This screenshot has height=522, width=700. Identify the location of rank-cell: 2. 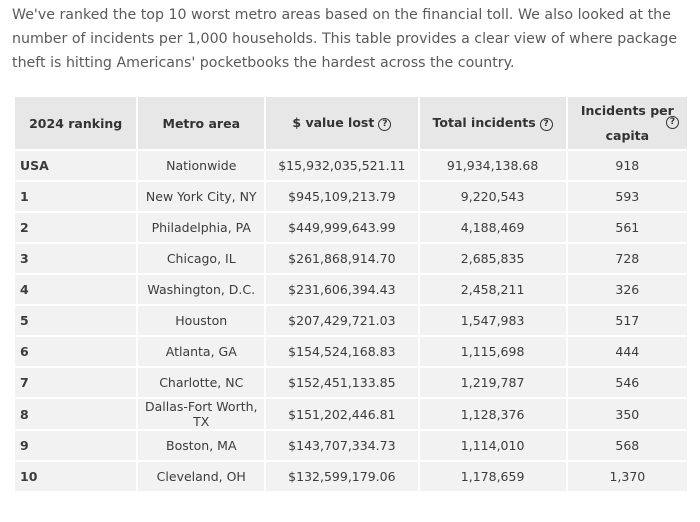
(76, 227).